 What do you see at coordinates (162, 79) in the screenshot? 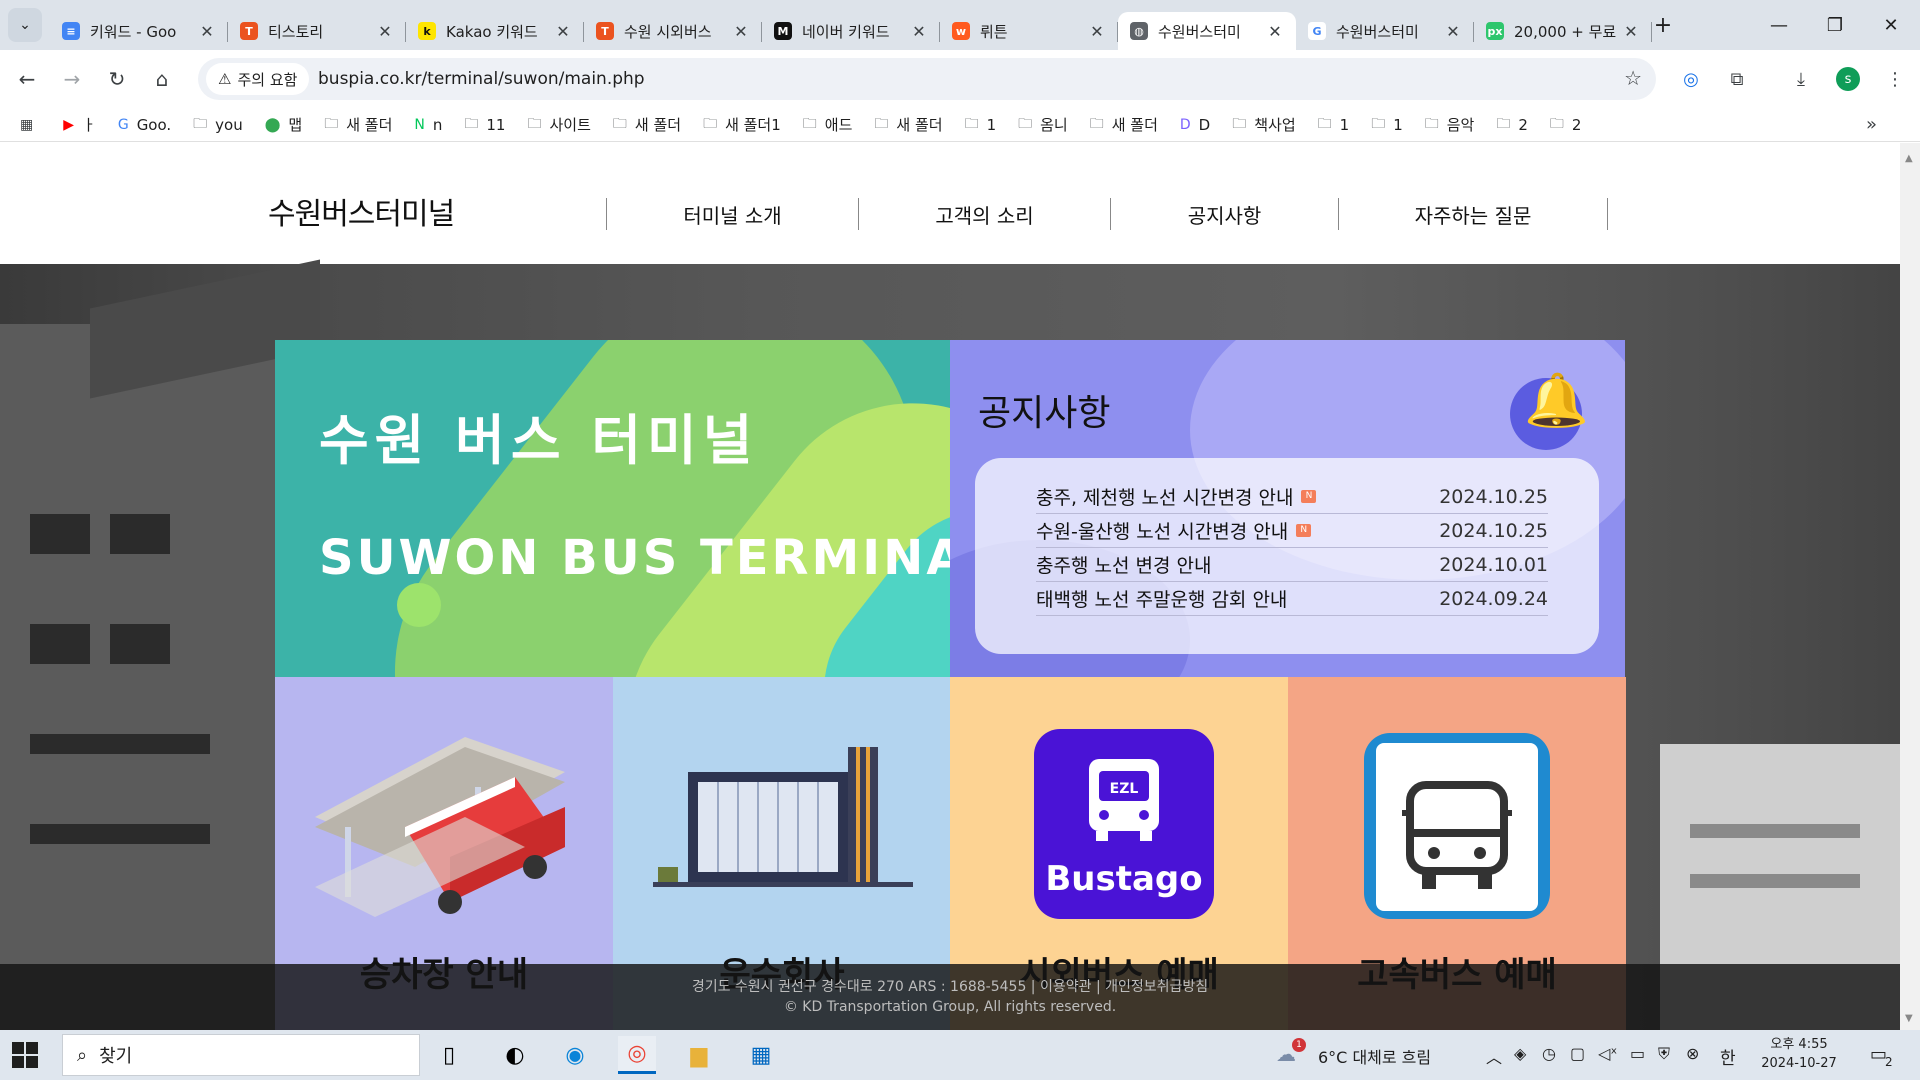
I see `home-button: ⌂` at bounding box center [162, 79].